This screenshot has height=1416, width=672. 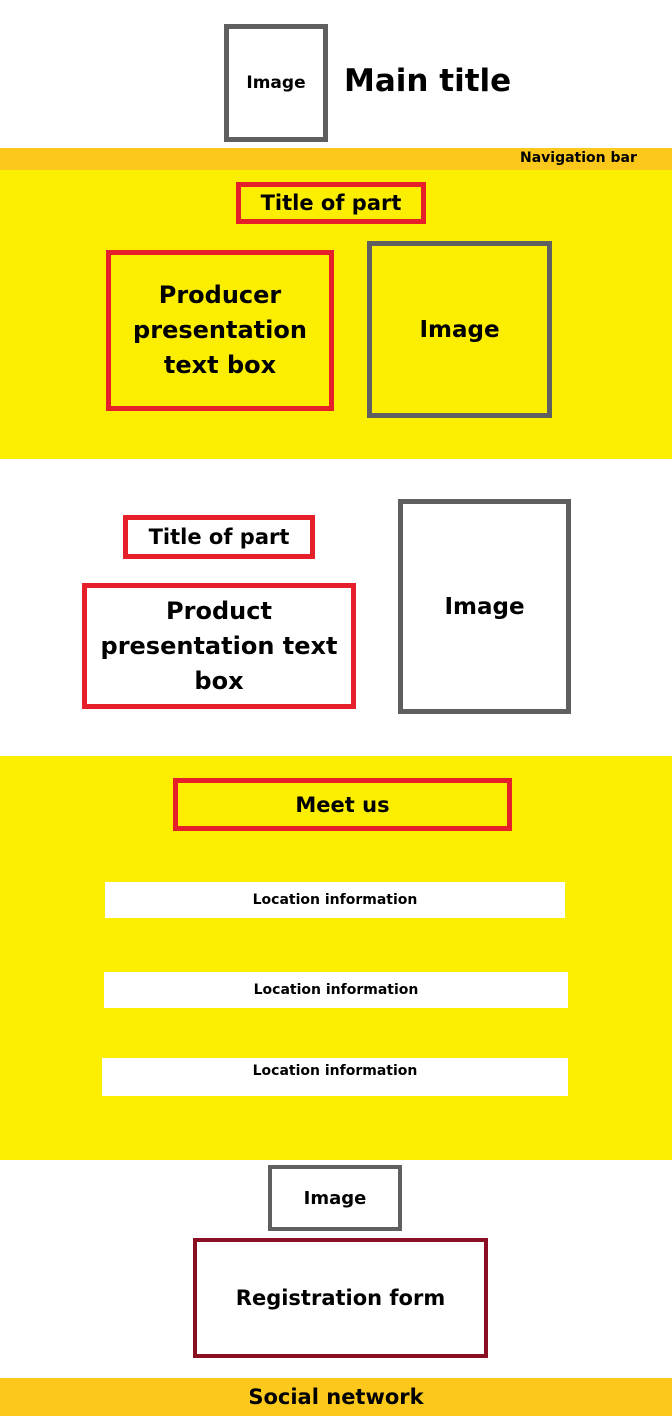 I want to click on producer-image-label: Image, so click(x=459, y=329).